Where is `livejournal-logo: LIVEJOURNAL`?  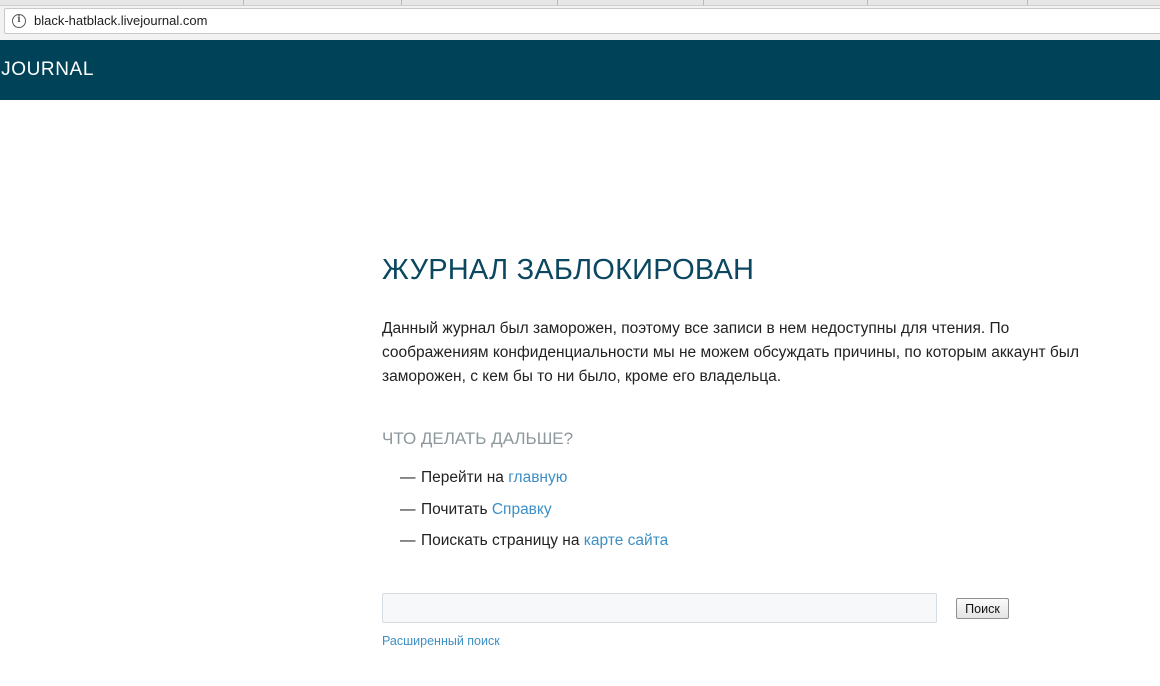 livejournal-logo: LIVEJOURNAL is located at coordinates (47, 70).